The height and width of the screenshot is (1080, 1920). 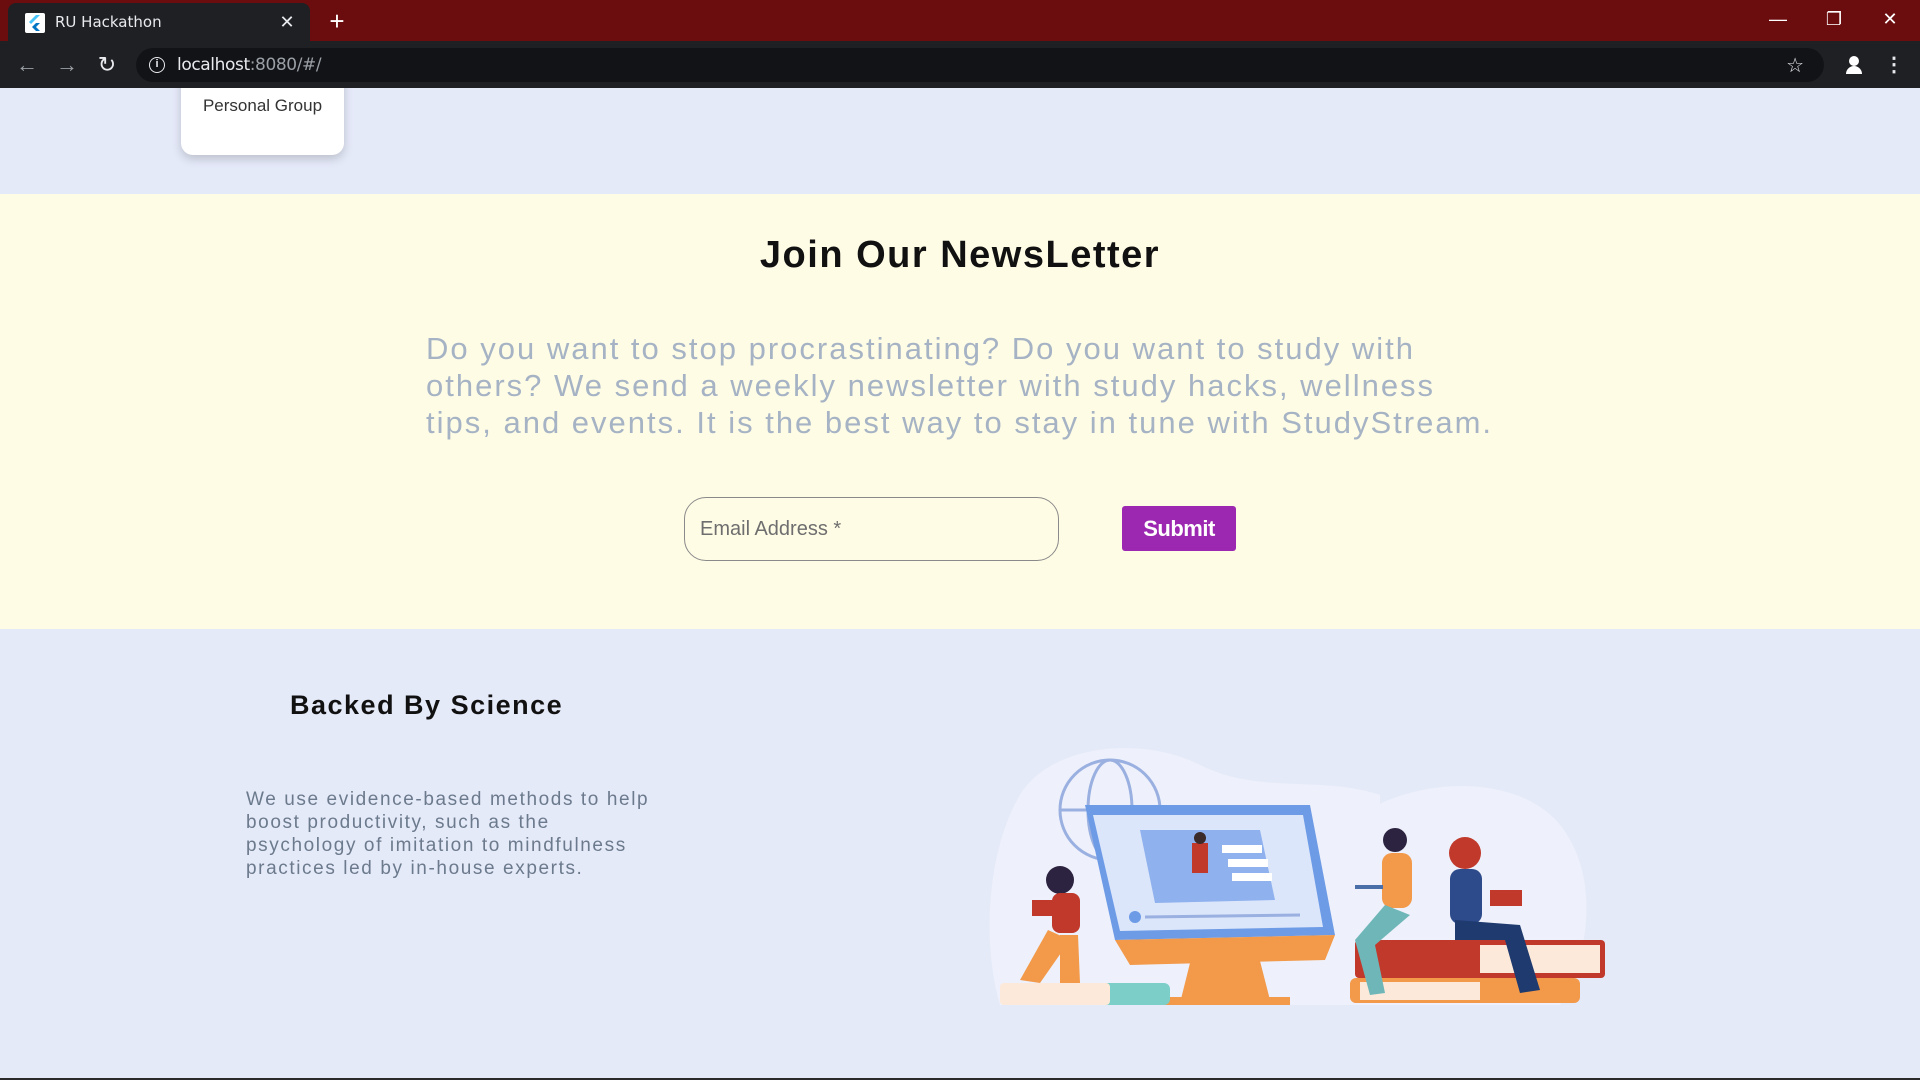 I want to click on reload-icon: ↻, so click(x=107, y=65).